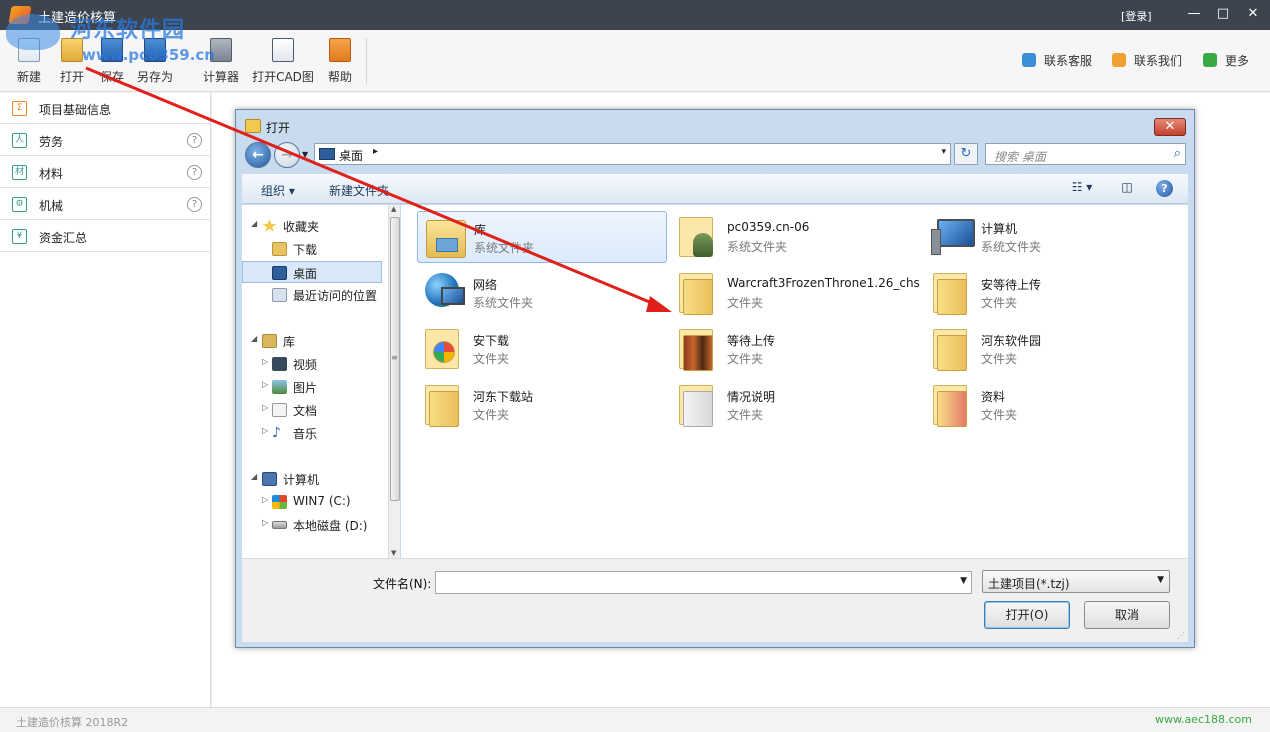  I want to click on history-dropdown-icon: ▼, so click(305, 154).